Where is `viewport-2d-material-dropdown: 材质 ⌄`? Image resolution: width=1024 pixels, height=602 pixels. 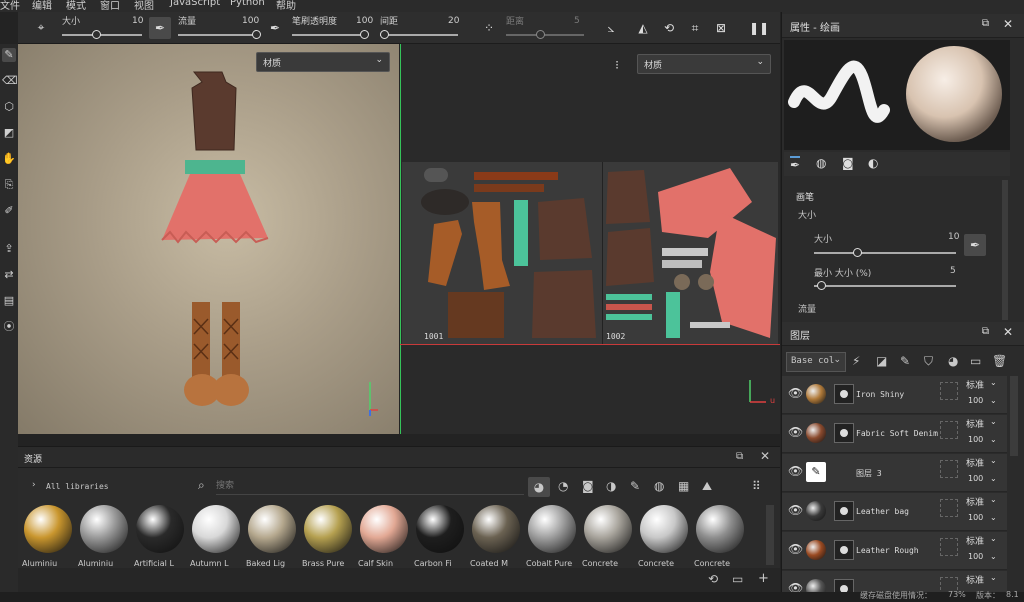
viewport-2d-material-dropdown: 材质 ⌄ is located at coordinates (704, 64).